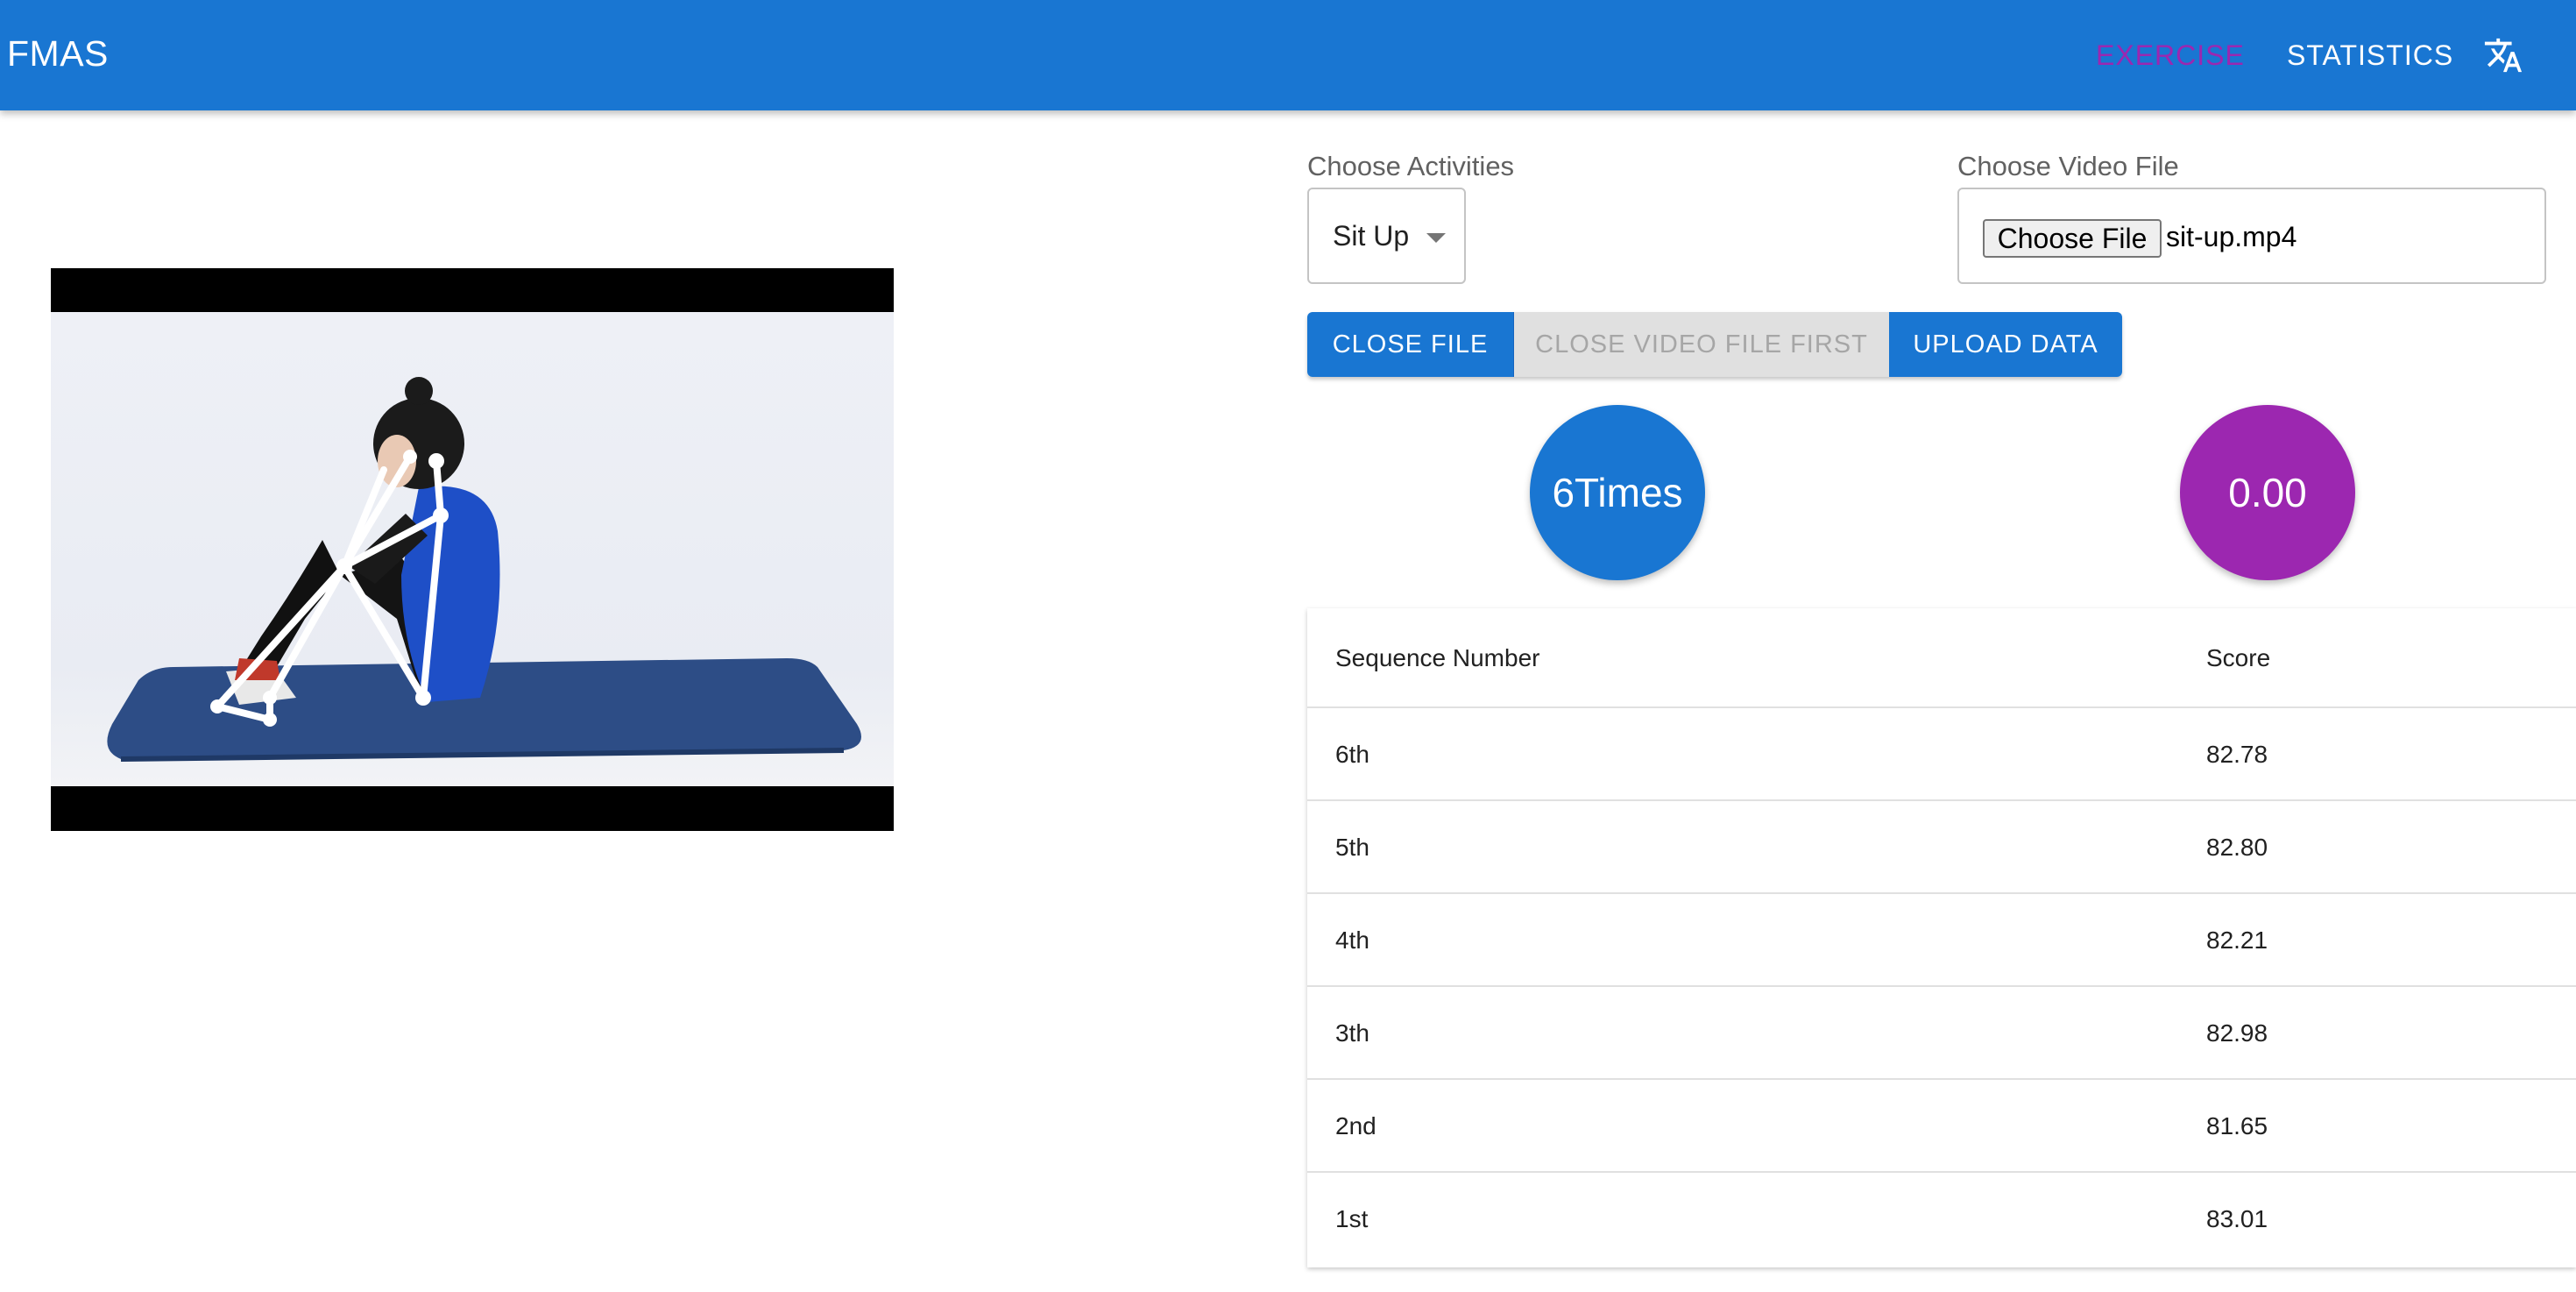  Describe the element at coordinates (1941, 1033) in the screenshot. I see `table-row: 3th 82.98` at that location.